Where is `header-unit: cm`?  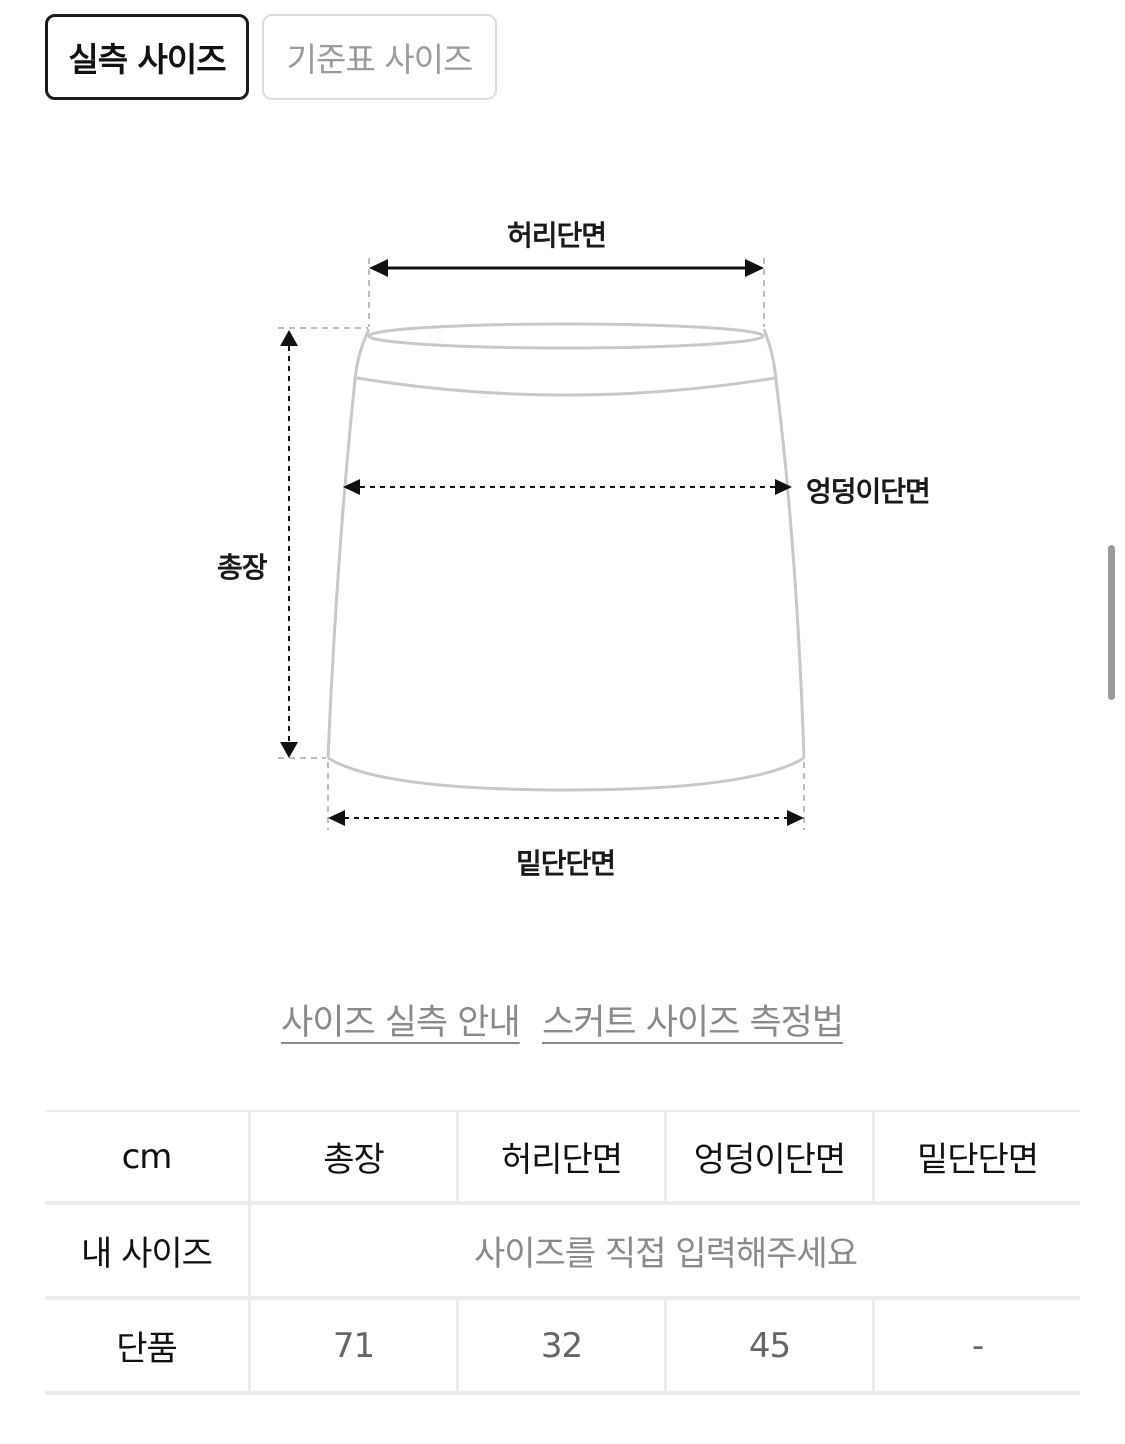
header-unit: cm is located at coordinates (147, 1156).